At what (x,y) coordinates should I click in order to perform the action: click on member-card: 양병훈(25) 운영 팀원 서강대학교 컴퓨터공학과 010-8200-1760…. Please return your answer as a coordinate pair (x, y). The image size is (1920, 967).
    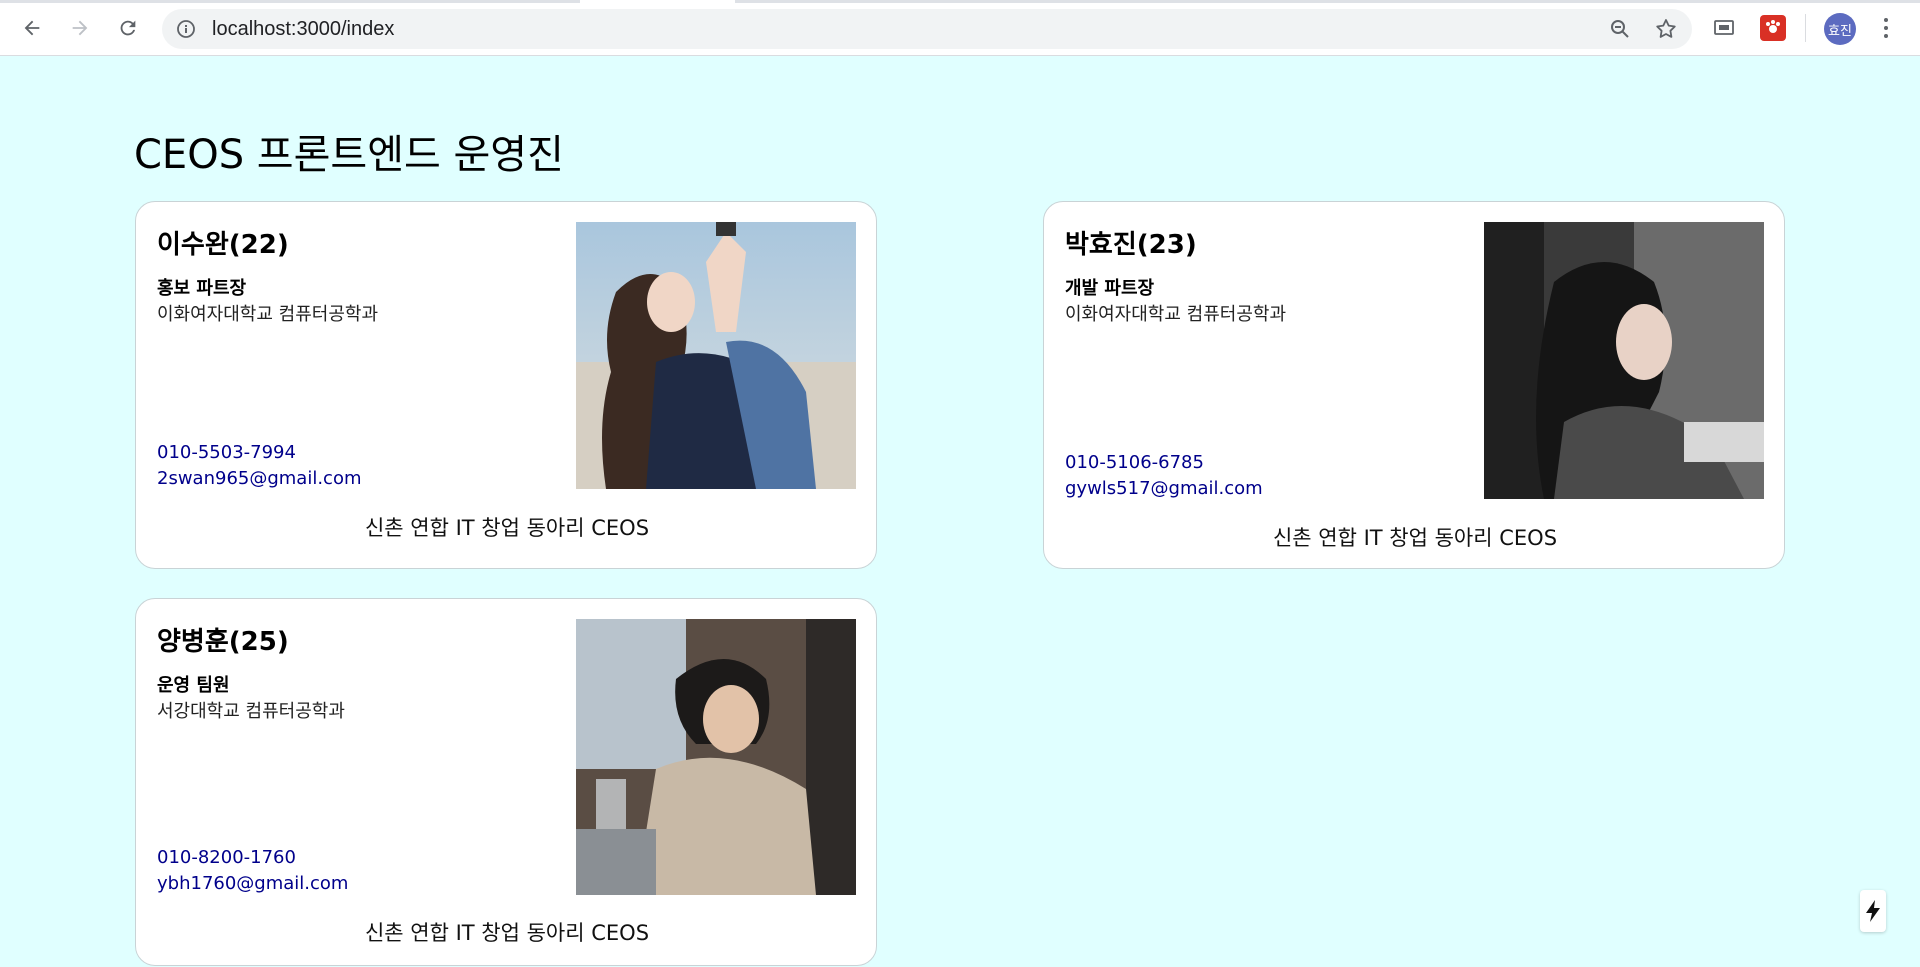
    Looking at the image, I should click on (506, 782).